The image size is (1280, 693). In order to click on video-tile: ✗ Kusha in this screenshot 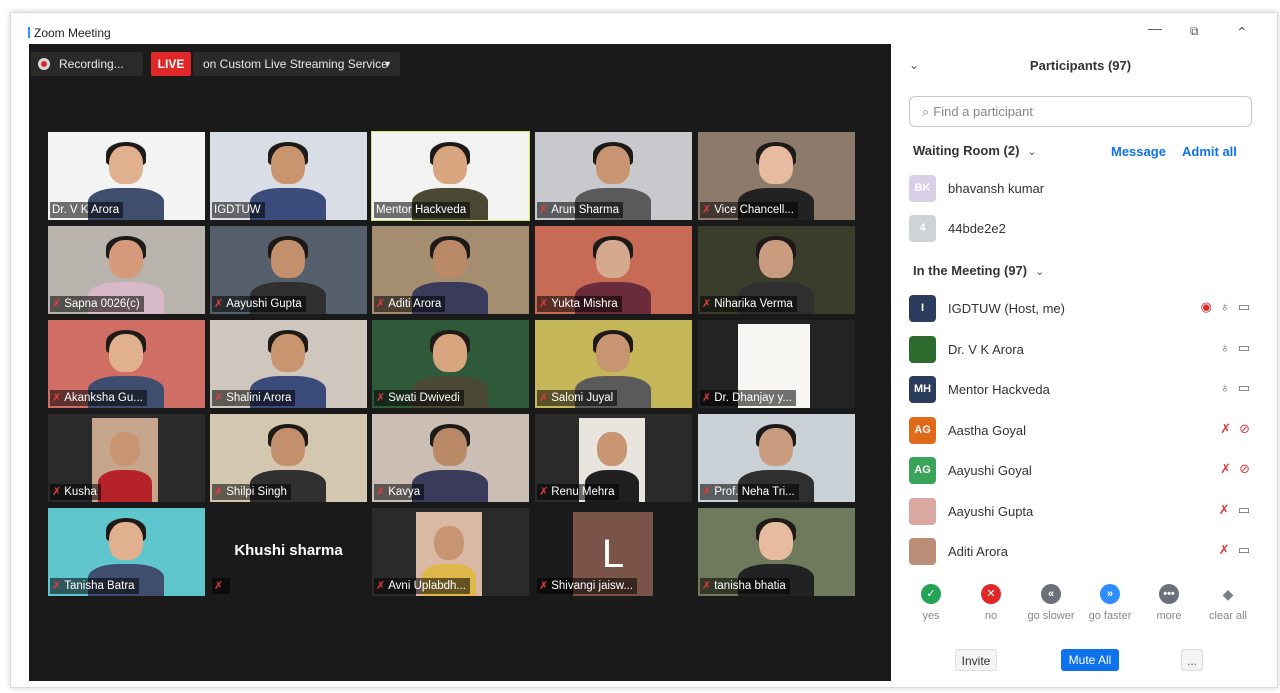, I will do `click(126, 458)`.